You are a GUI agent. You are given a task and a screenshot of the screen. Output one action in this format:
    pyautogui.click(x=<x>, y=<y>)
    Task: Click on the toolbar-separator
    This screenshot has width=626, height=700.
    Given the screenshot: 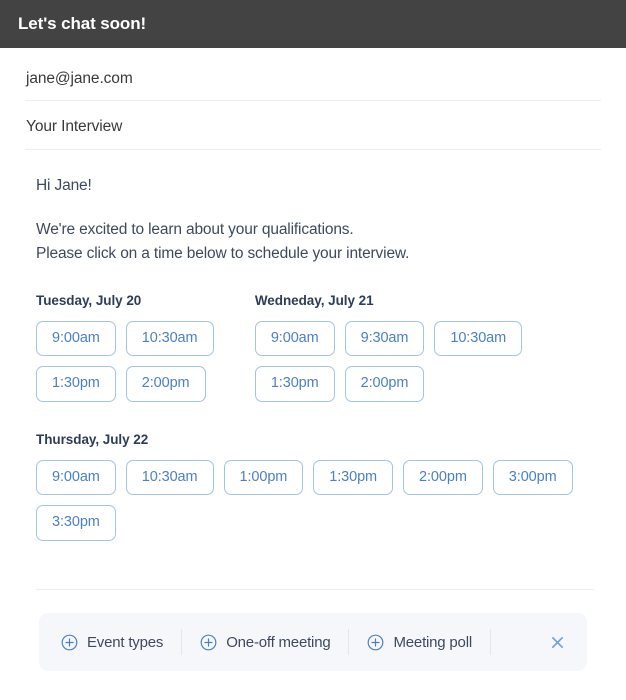 What is the action you would take?
    pyautogui.click(x=490, y=642)
    